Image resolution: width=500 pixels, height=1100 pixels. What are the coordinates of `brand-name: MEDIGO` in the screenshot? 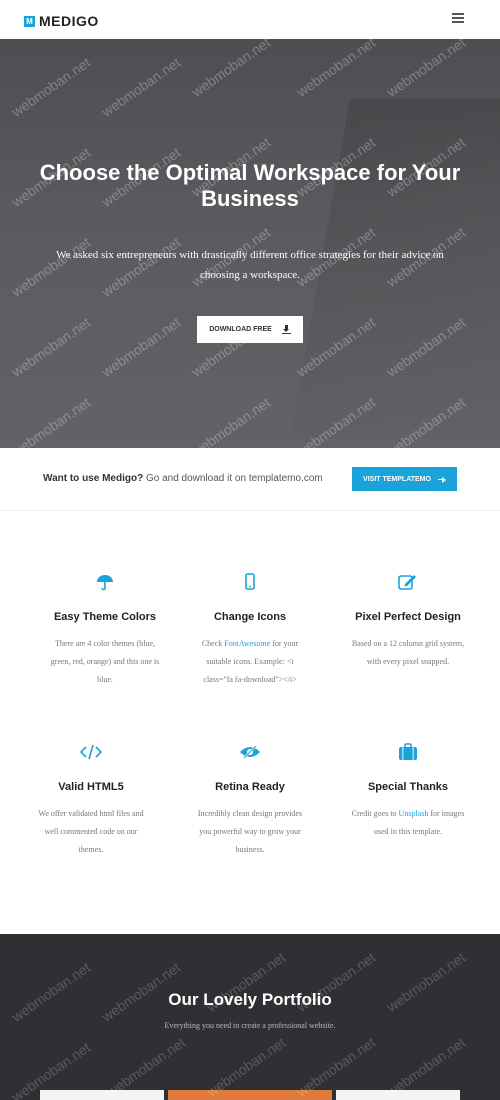 It's located at (69, 21).